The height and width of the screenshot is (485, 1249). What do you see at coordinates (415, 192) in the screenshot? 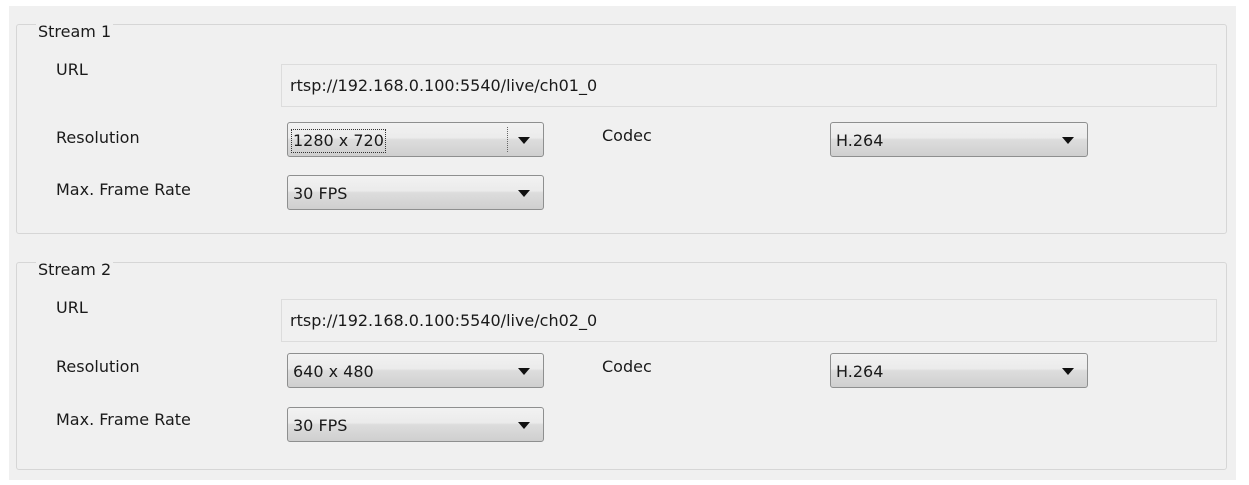
I see `stream1-framerate-select: 30 FPS` at bounding box center [415, 192].